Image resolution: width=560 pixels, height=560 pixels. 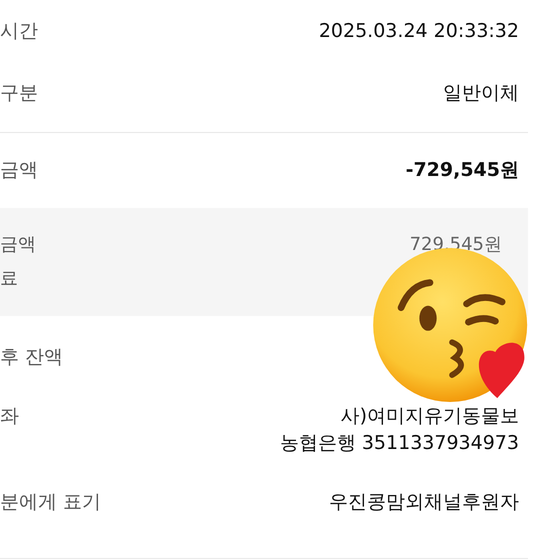 I want to click on breakdown-label: 금액, so click(x=18, y=245).